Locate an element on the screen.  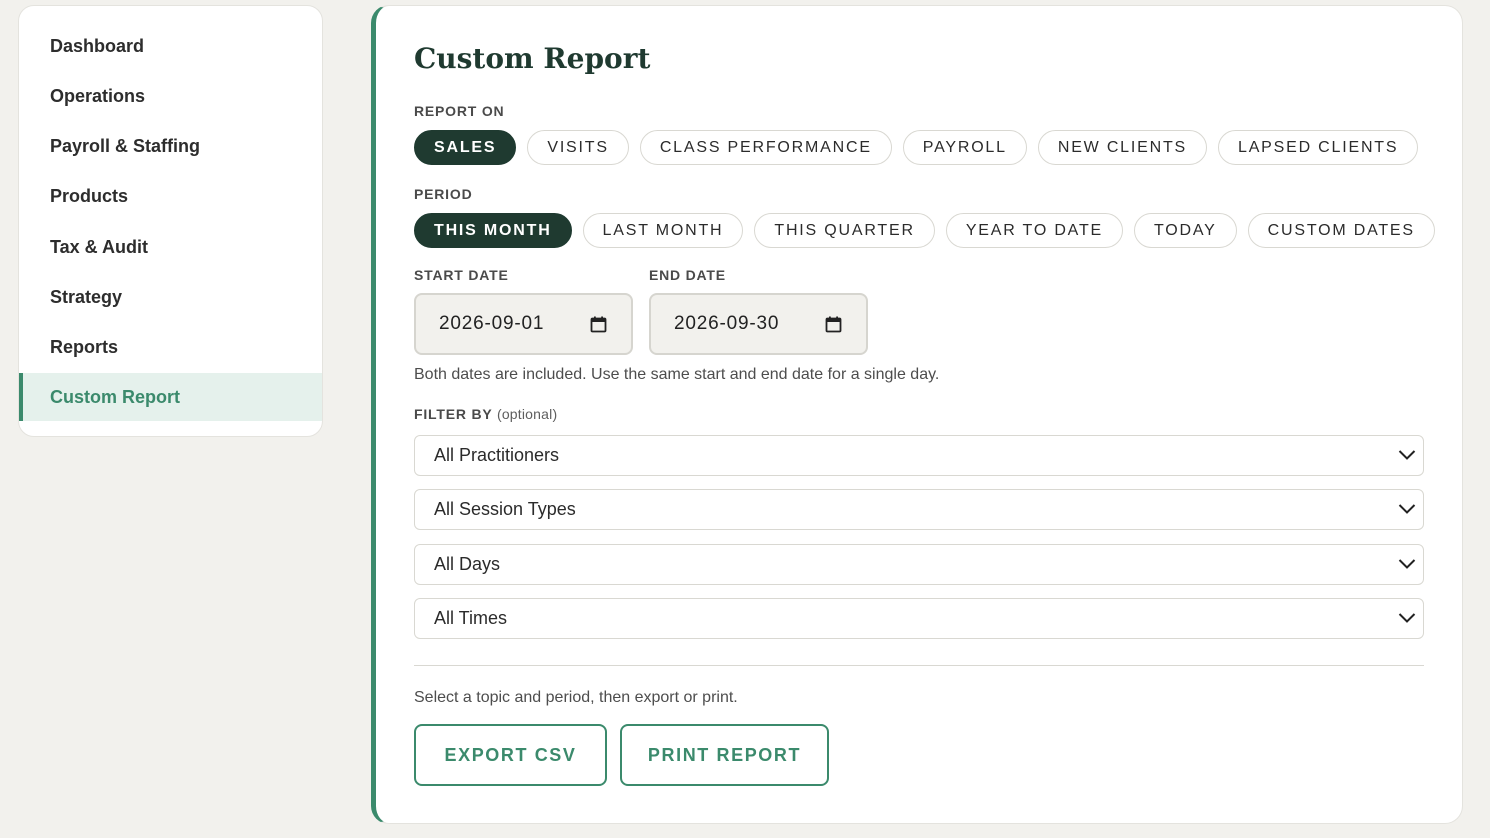
end-date-value: 2026-09-30 is located at coordinates (727, 323).